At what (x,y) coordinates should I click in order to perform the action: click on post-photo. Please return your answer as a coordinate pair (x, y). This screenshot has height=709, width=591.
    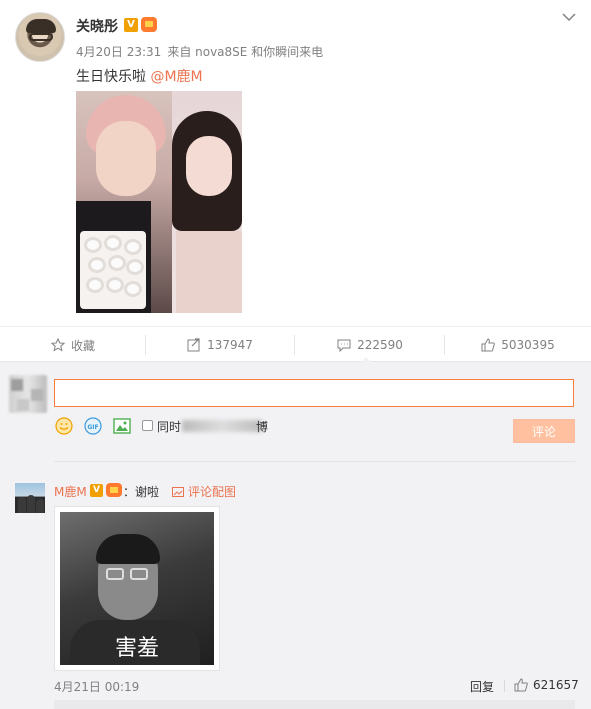
    Looking at the image, I should click on (159, 202).